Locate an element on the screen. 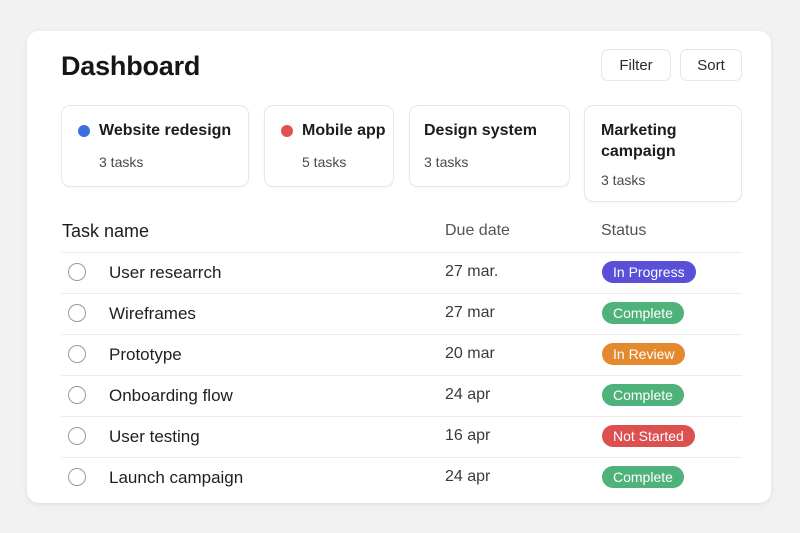 The width and height of the screenshot is (800, 533). task-name: User researrch is located at coordinates (165, 272).